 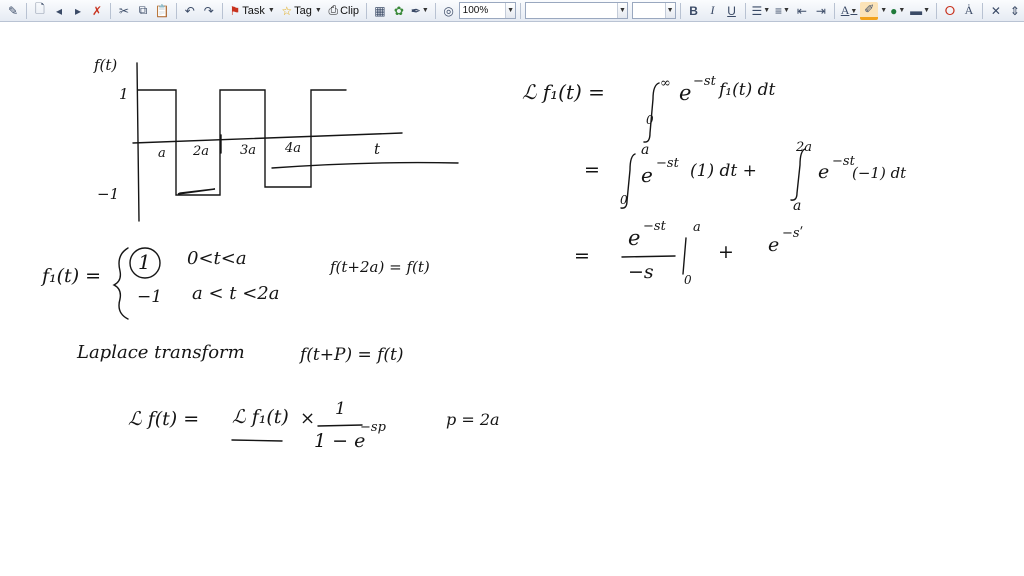 What do you see at coordinates (645, 150) in the screenshot?
I see `integral-upper-limit: a` at bounding box center [645, 150].